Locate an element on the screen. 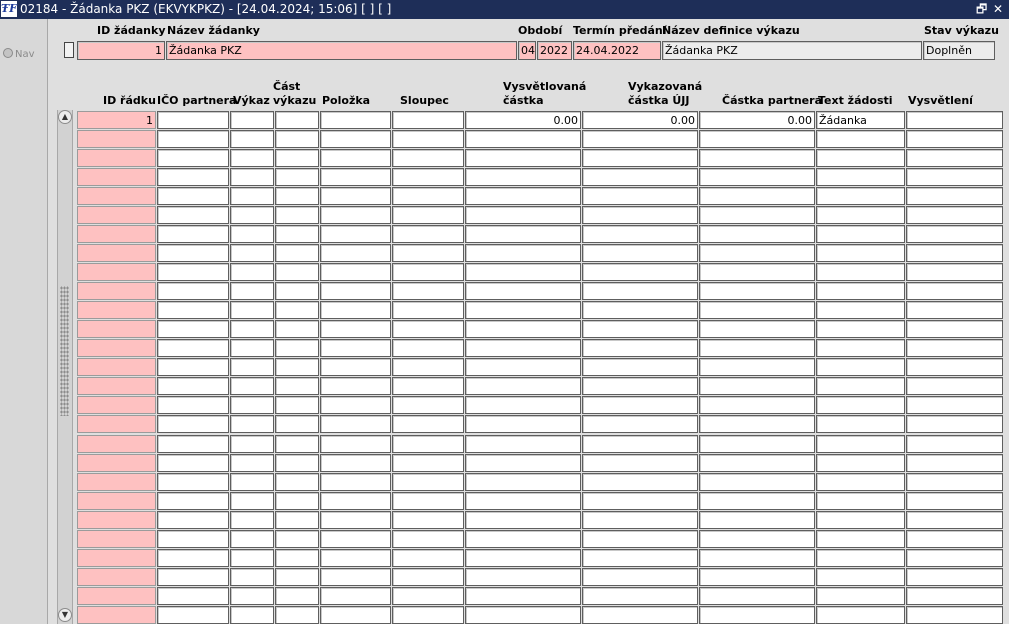 This screenshot has height=624, width=1009. cell-partnera: 0.00 is located at coordinates (757, 120).